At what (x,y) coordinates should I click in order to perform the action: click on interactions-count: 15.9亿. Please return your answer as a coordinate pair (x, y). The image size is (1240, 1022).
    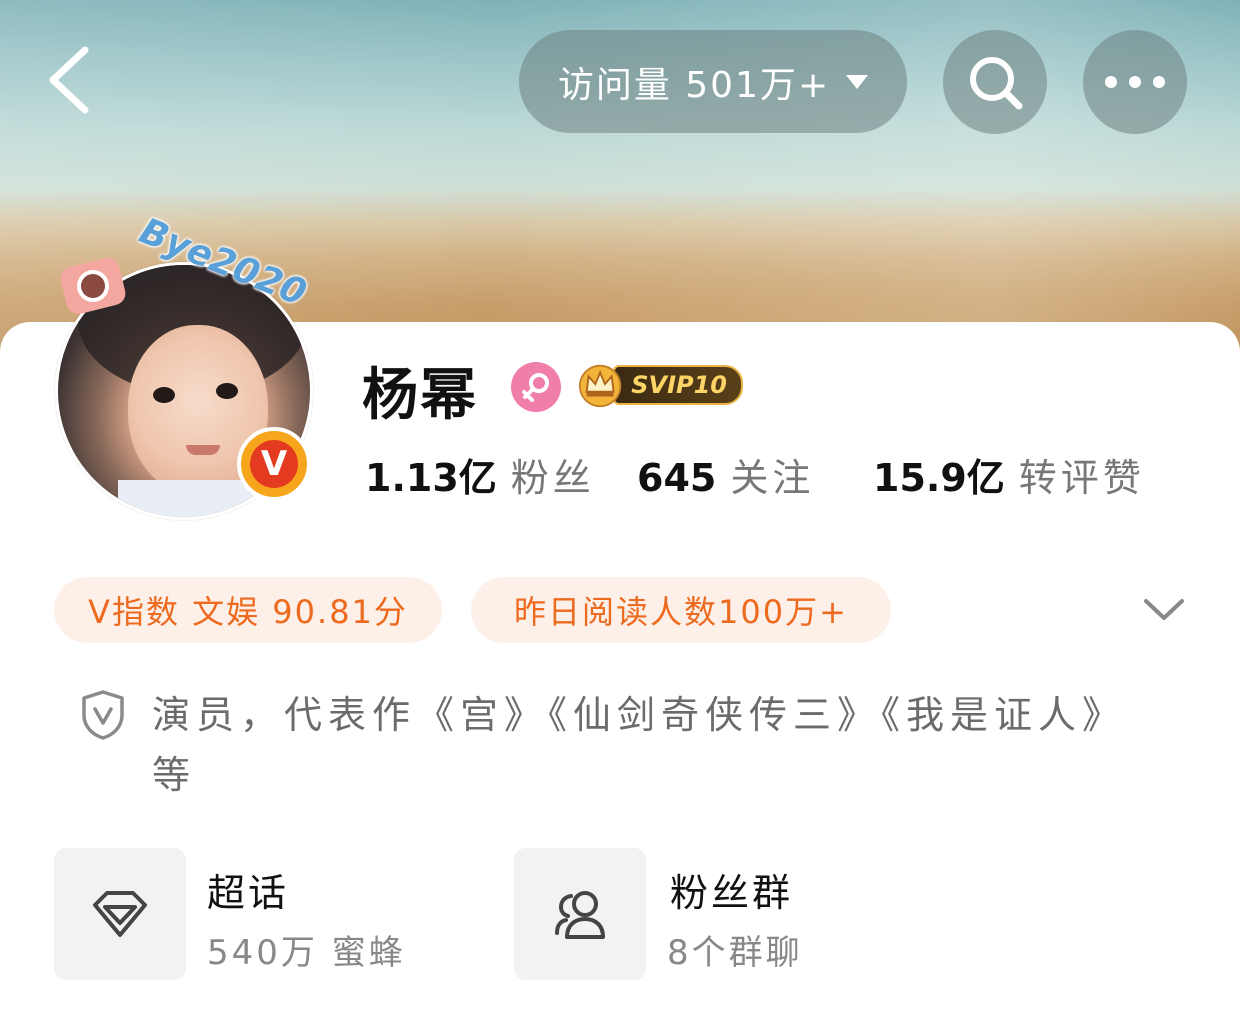
    Looking at the image, I should click on (939, 477).